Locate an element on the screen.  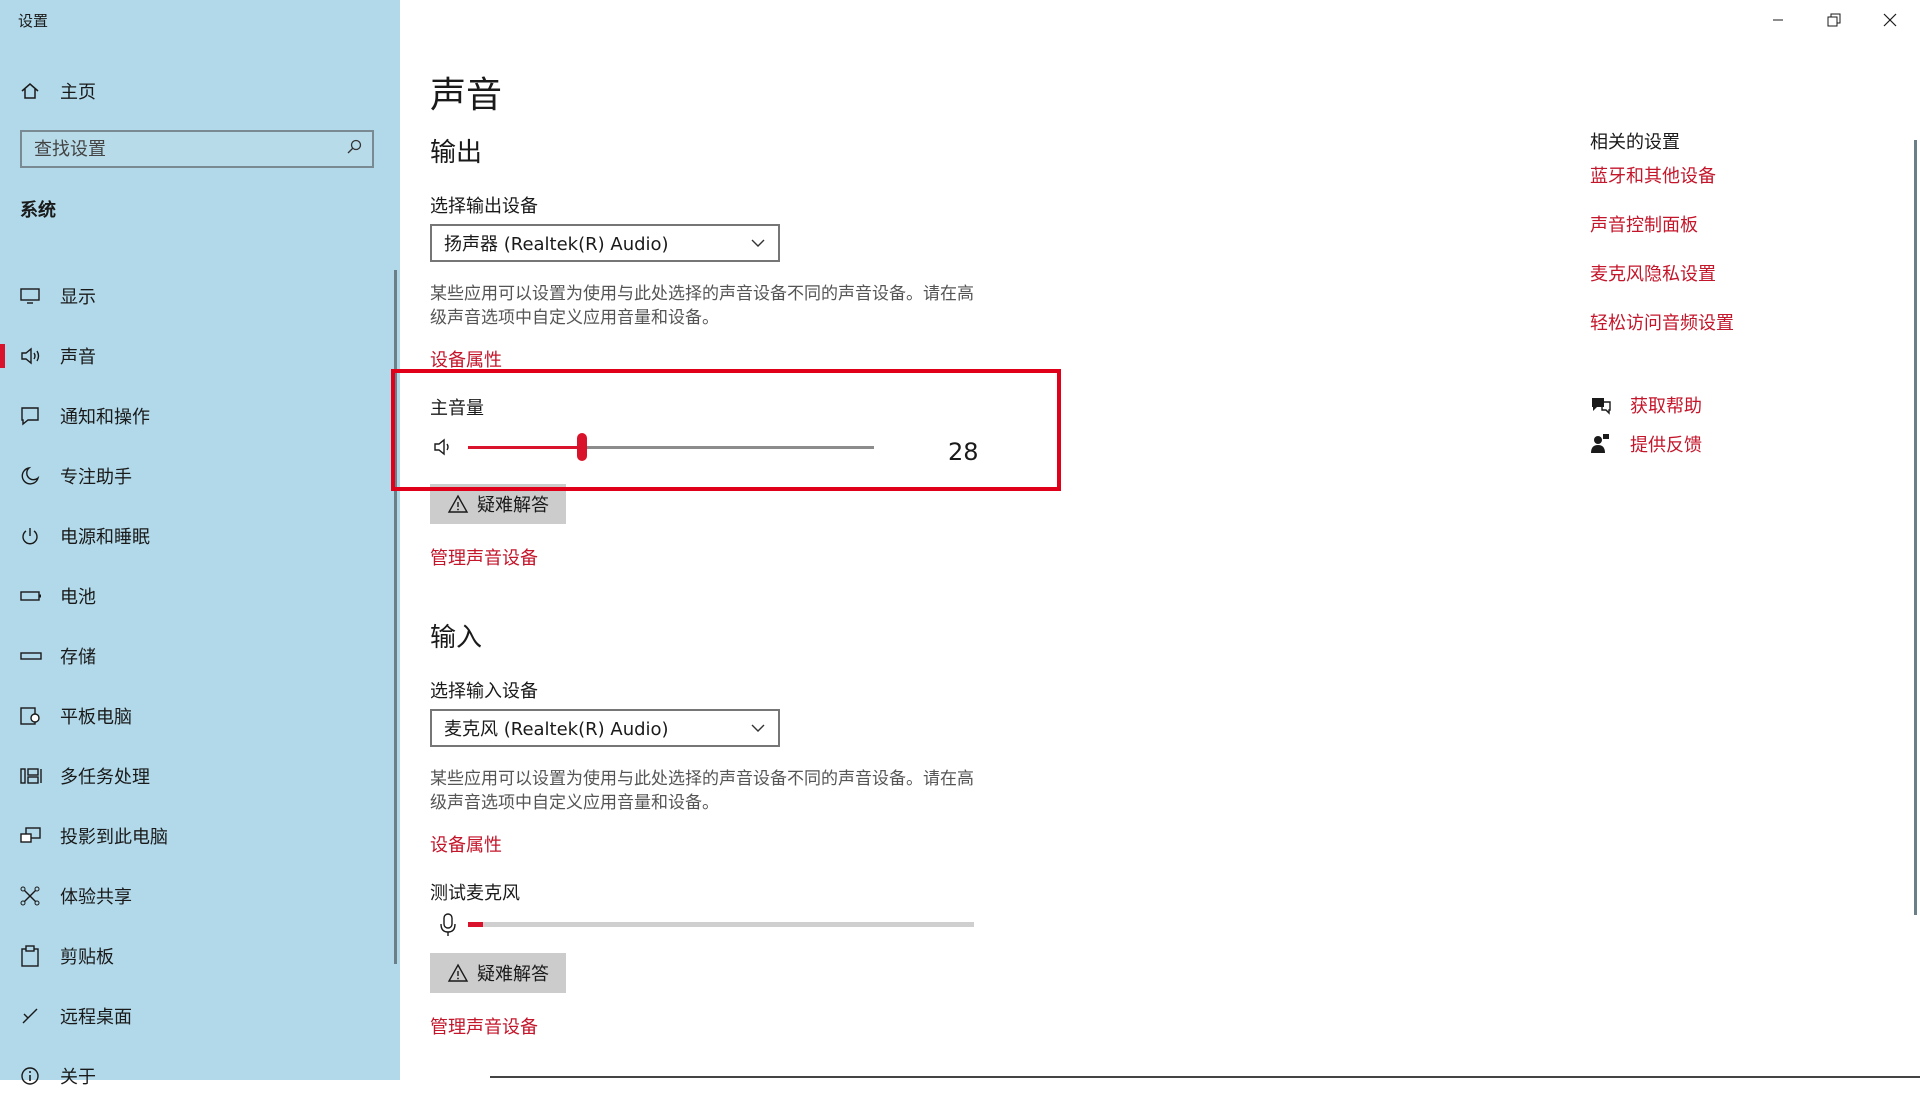
output-heading: 输出 is located at coordinates (456, 153).